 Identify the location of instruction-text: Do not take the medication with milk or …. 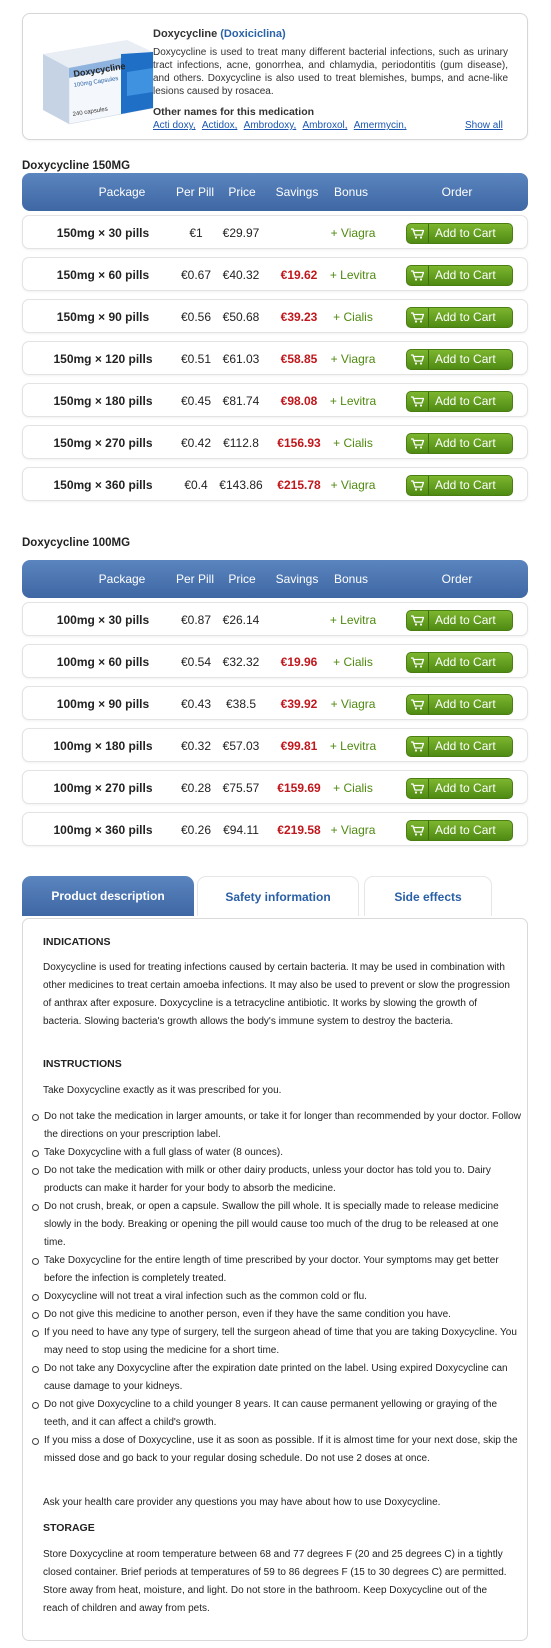
(267, 1179).